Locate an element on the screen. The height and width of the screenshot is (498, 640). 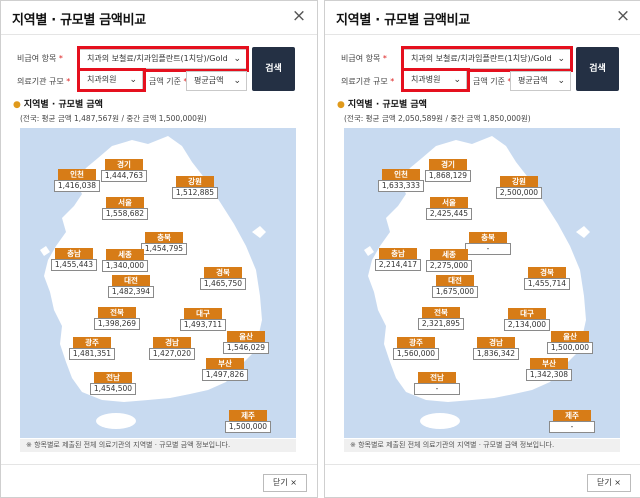
region-10: 전북 2,321,895 is located at coordinates (441, 318).